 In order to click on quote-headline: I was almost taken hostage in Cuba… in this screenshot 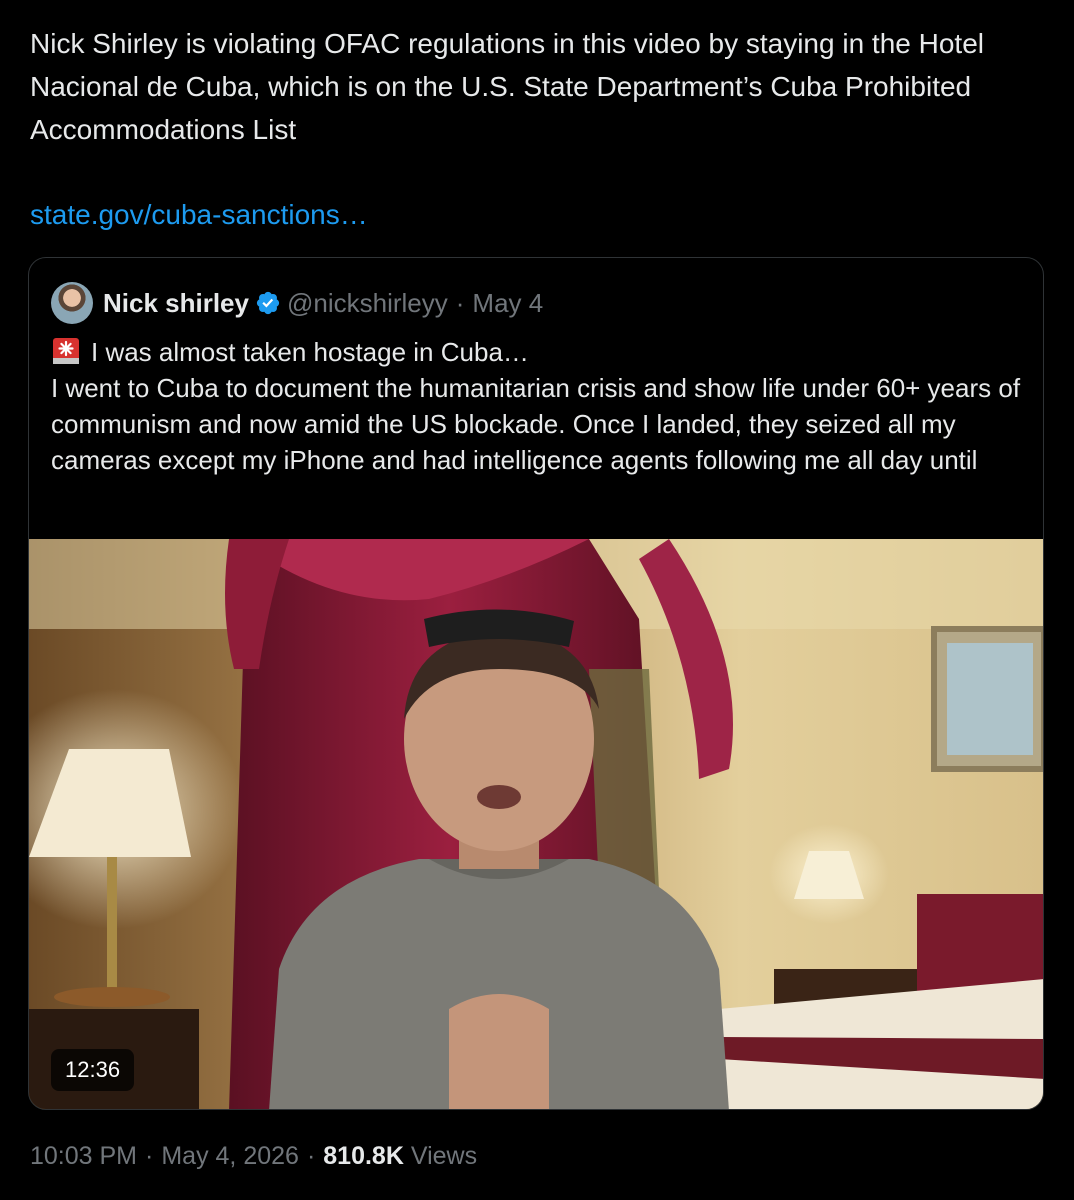, I will do `click(310, 352)`.